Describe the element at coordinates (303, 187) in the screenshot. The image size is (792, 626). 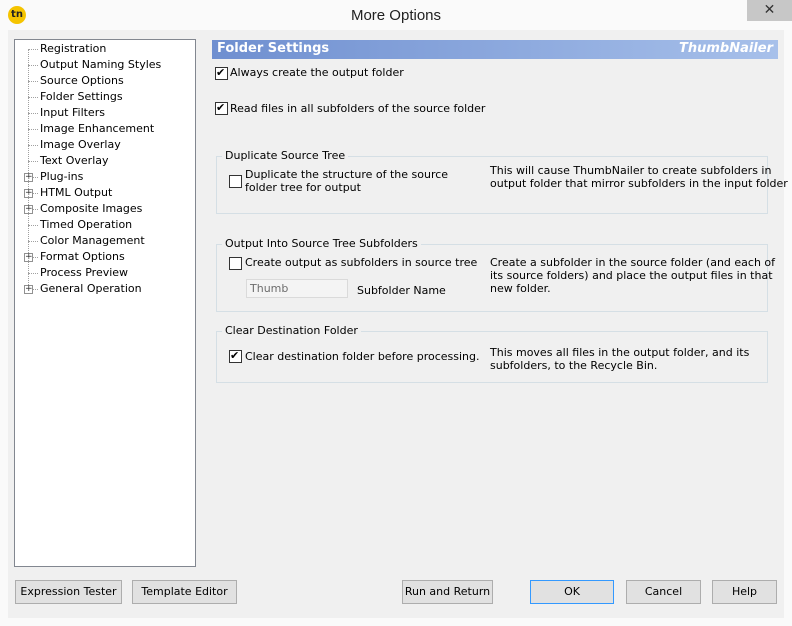
I see `duplicate-structure-label-line2: folder tree for output` at that location.